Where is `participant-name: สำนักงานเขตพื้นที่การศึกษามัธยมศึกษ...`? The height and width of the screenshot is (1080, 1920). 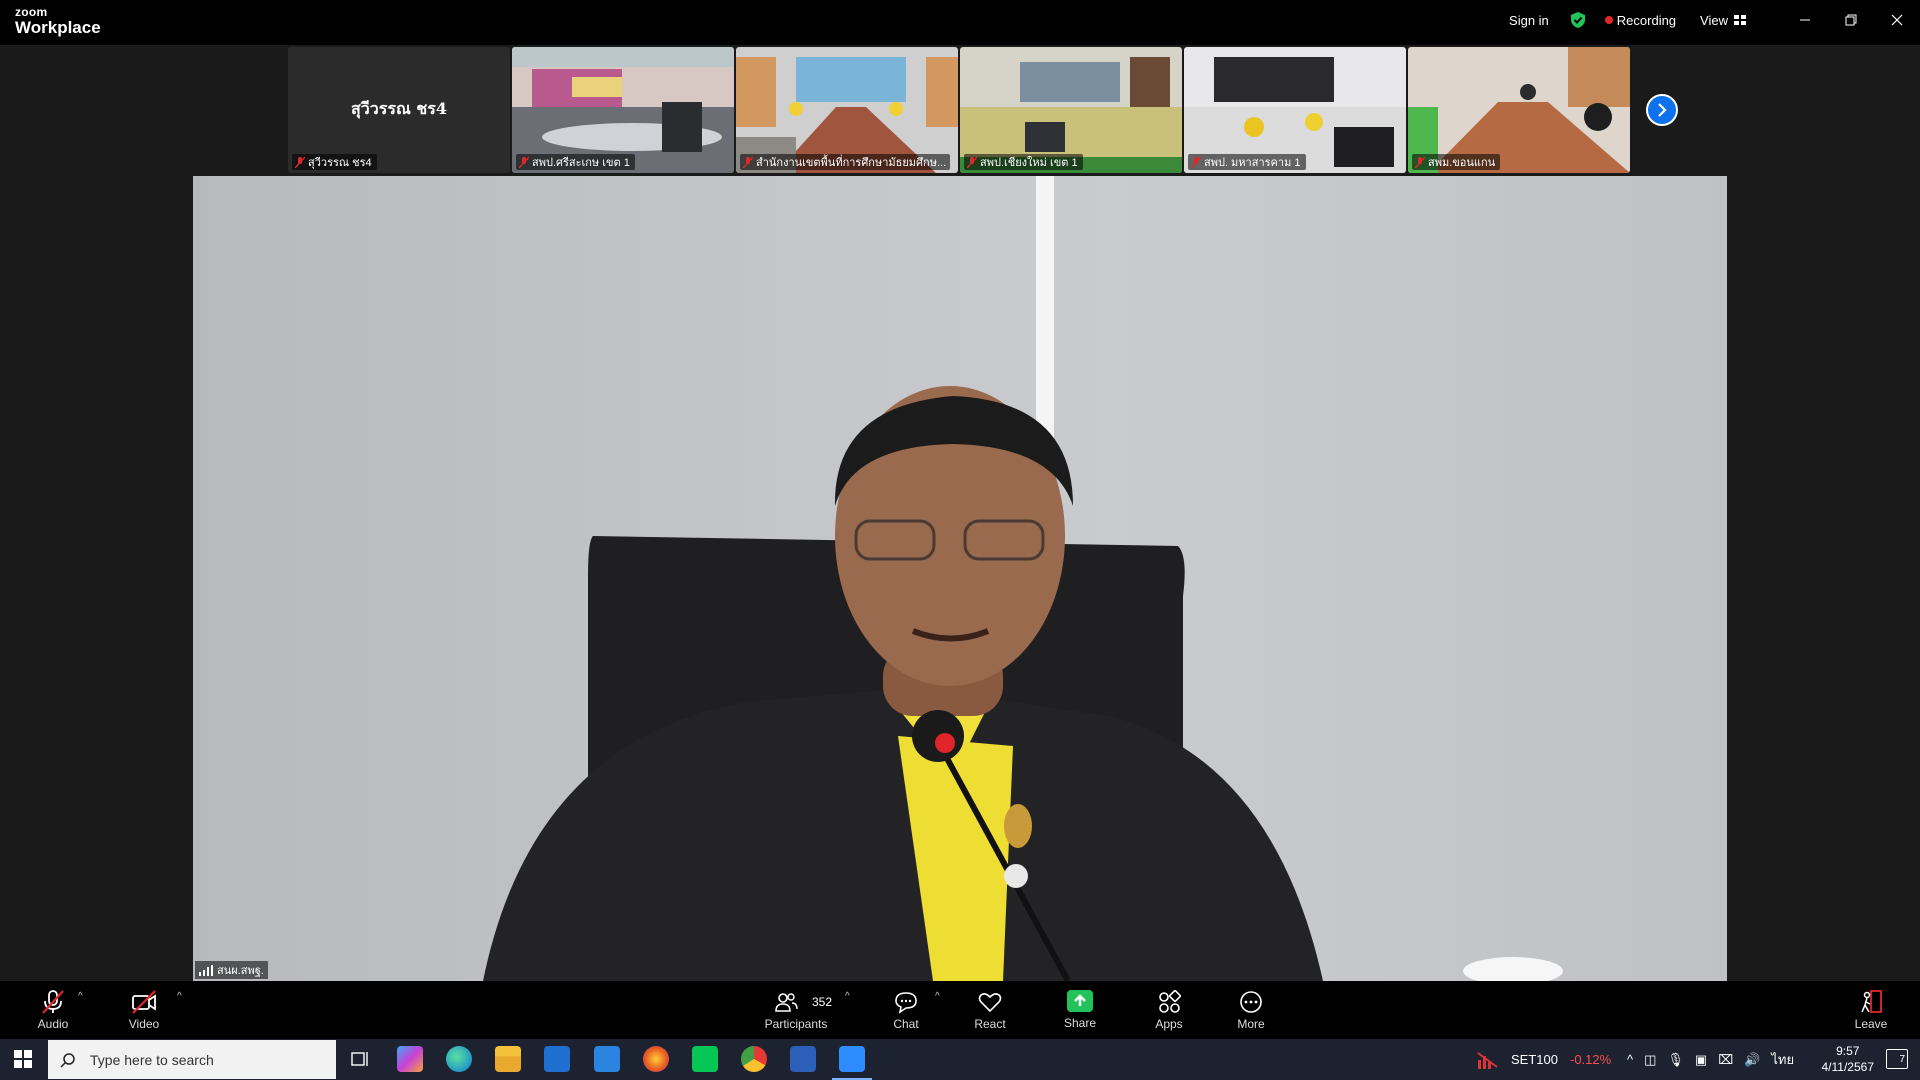 participant-name: สำนักงานเขตพื้นที่การศึกษามัธยมศึกษ... is located at coordinates (851, 163).